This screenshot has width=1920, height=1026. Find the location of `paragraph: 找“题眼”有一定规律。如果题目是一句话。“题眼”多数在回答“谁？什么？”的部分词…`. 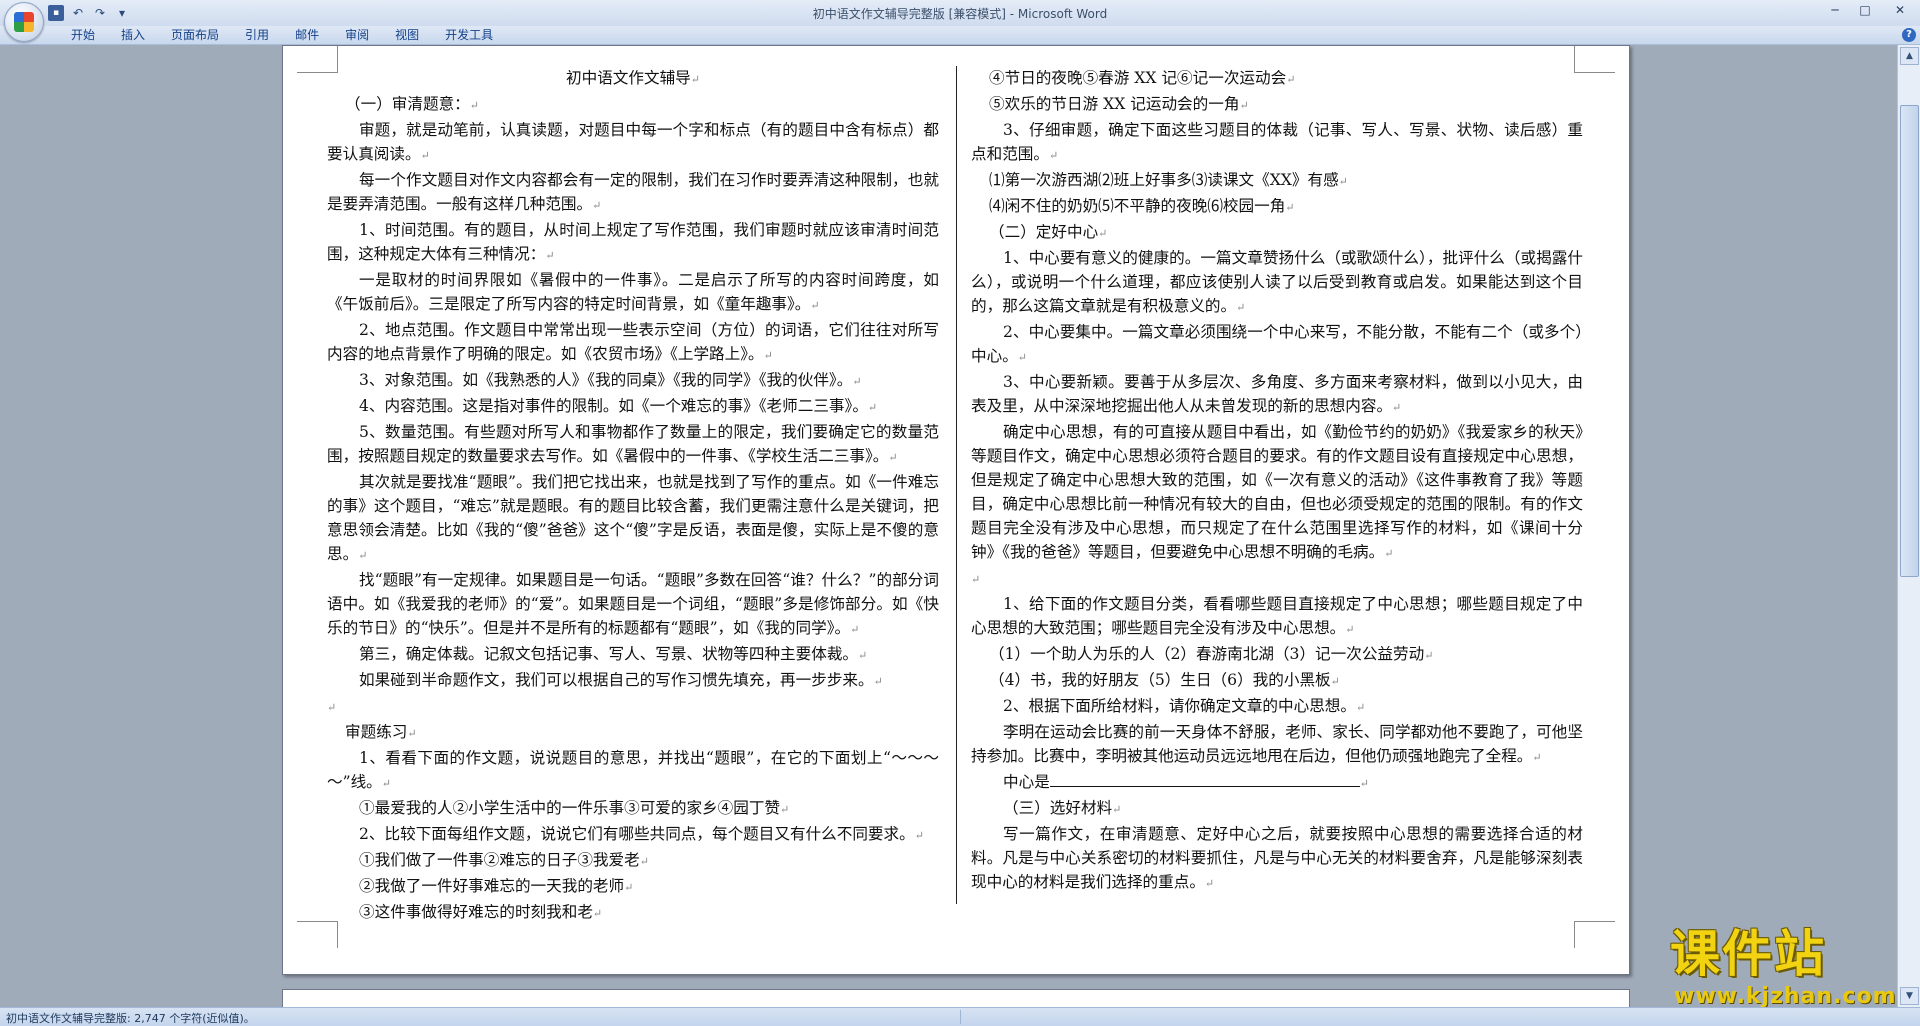

paragraph: 找“题眼”有一定规律。如果题目是一句话。“题眼”多数在回答“谁？什么？”的部分词… is located at coordinates (633, 605).